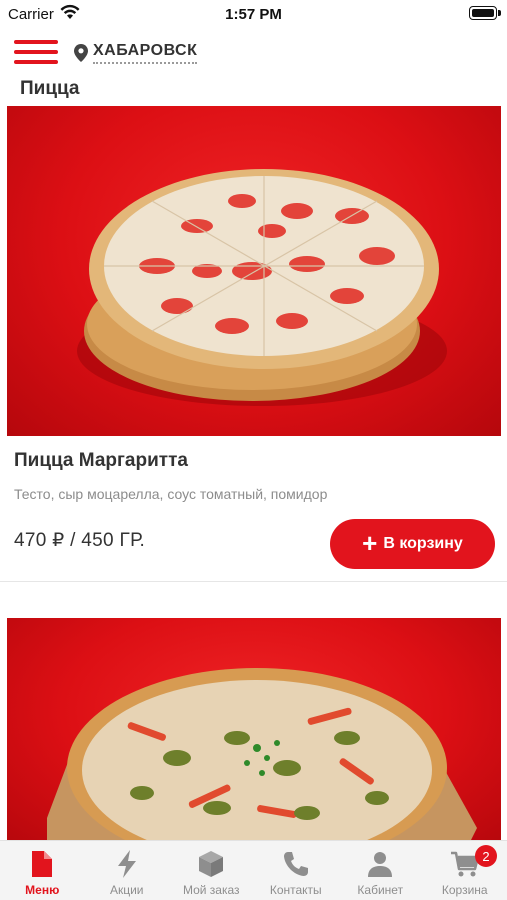 Image resolution: width=507 pixels, height=900 pixels. Describe the element at coordinates (42, 890) in the screenshot. I see `tab-label: Меню` at that location.